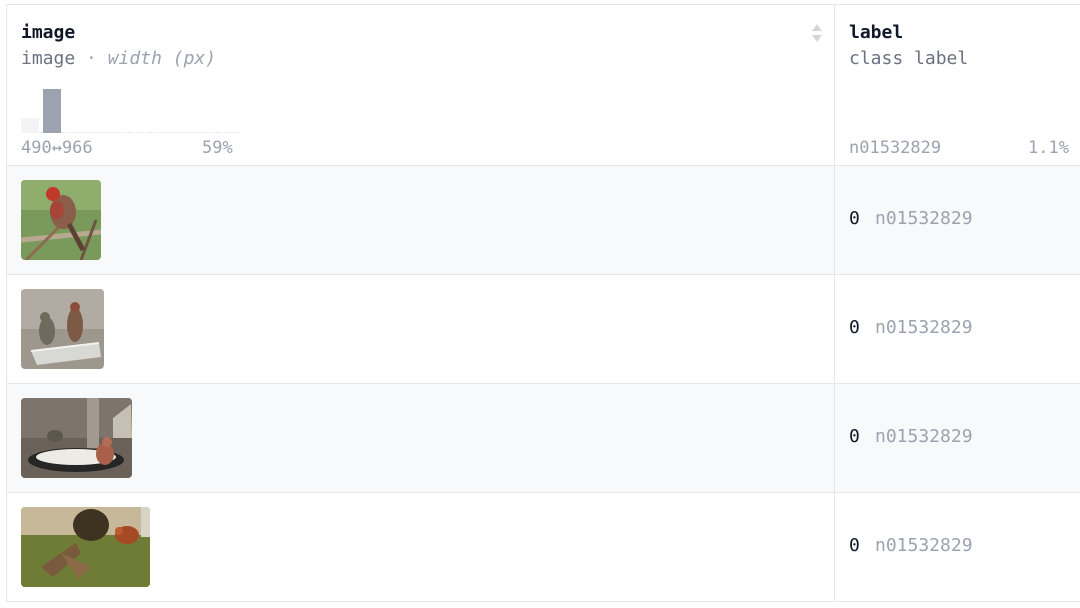 This screenshot has width=1080, height=608. Describe the element at coordinates (817, 33) in the screenshot. I see `sort-icon` at that location.